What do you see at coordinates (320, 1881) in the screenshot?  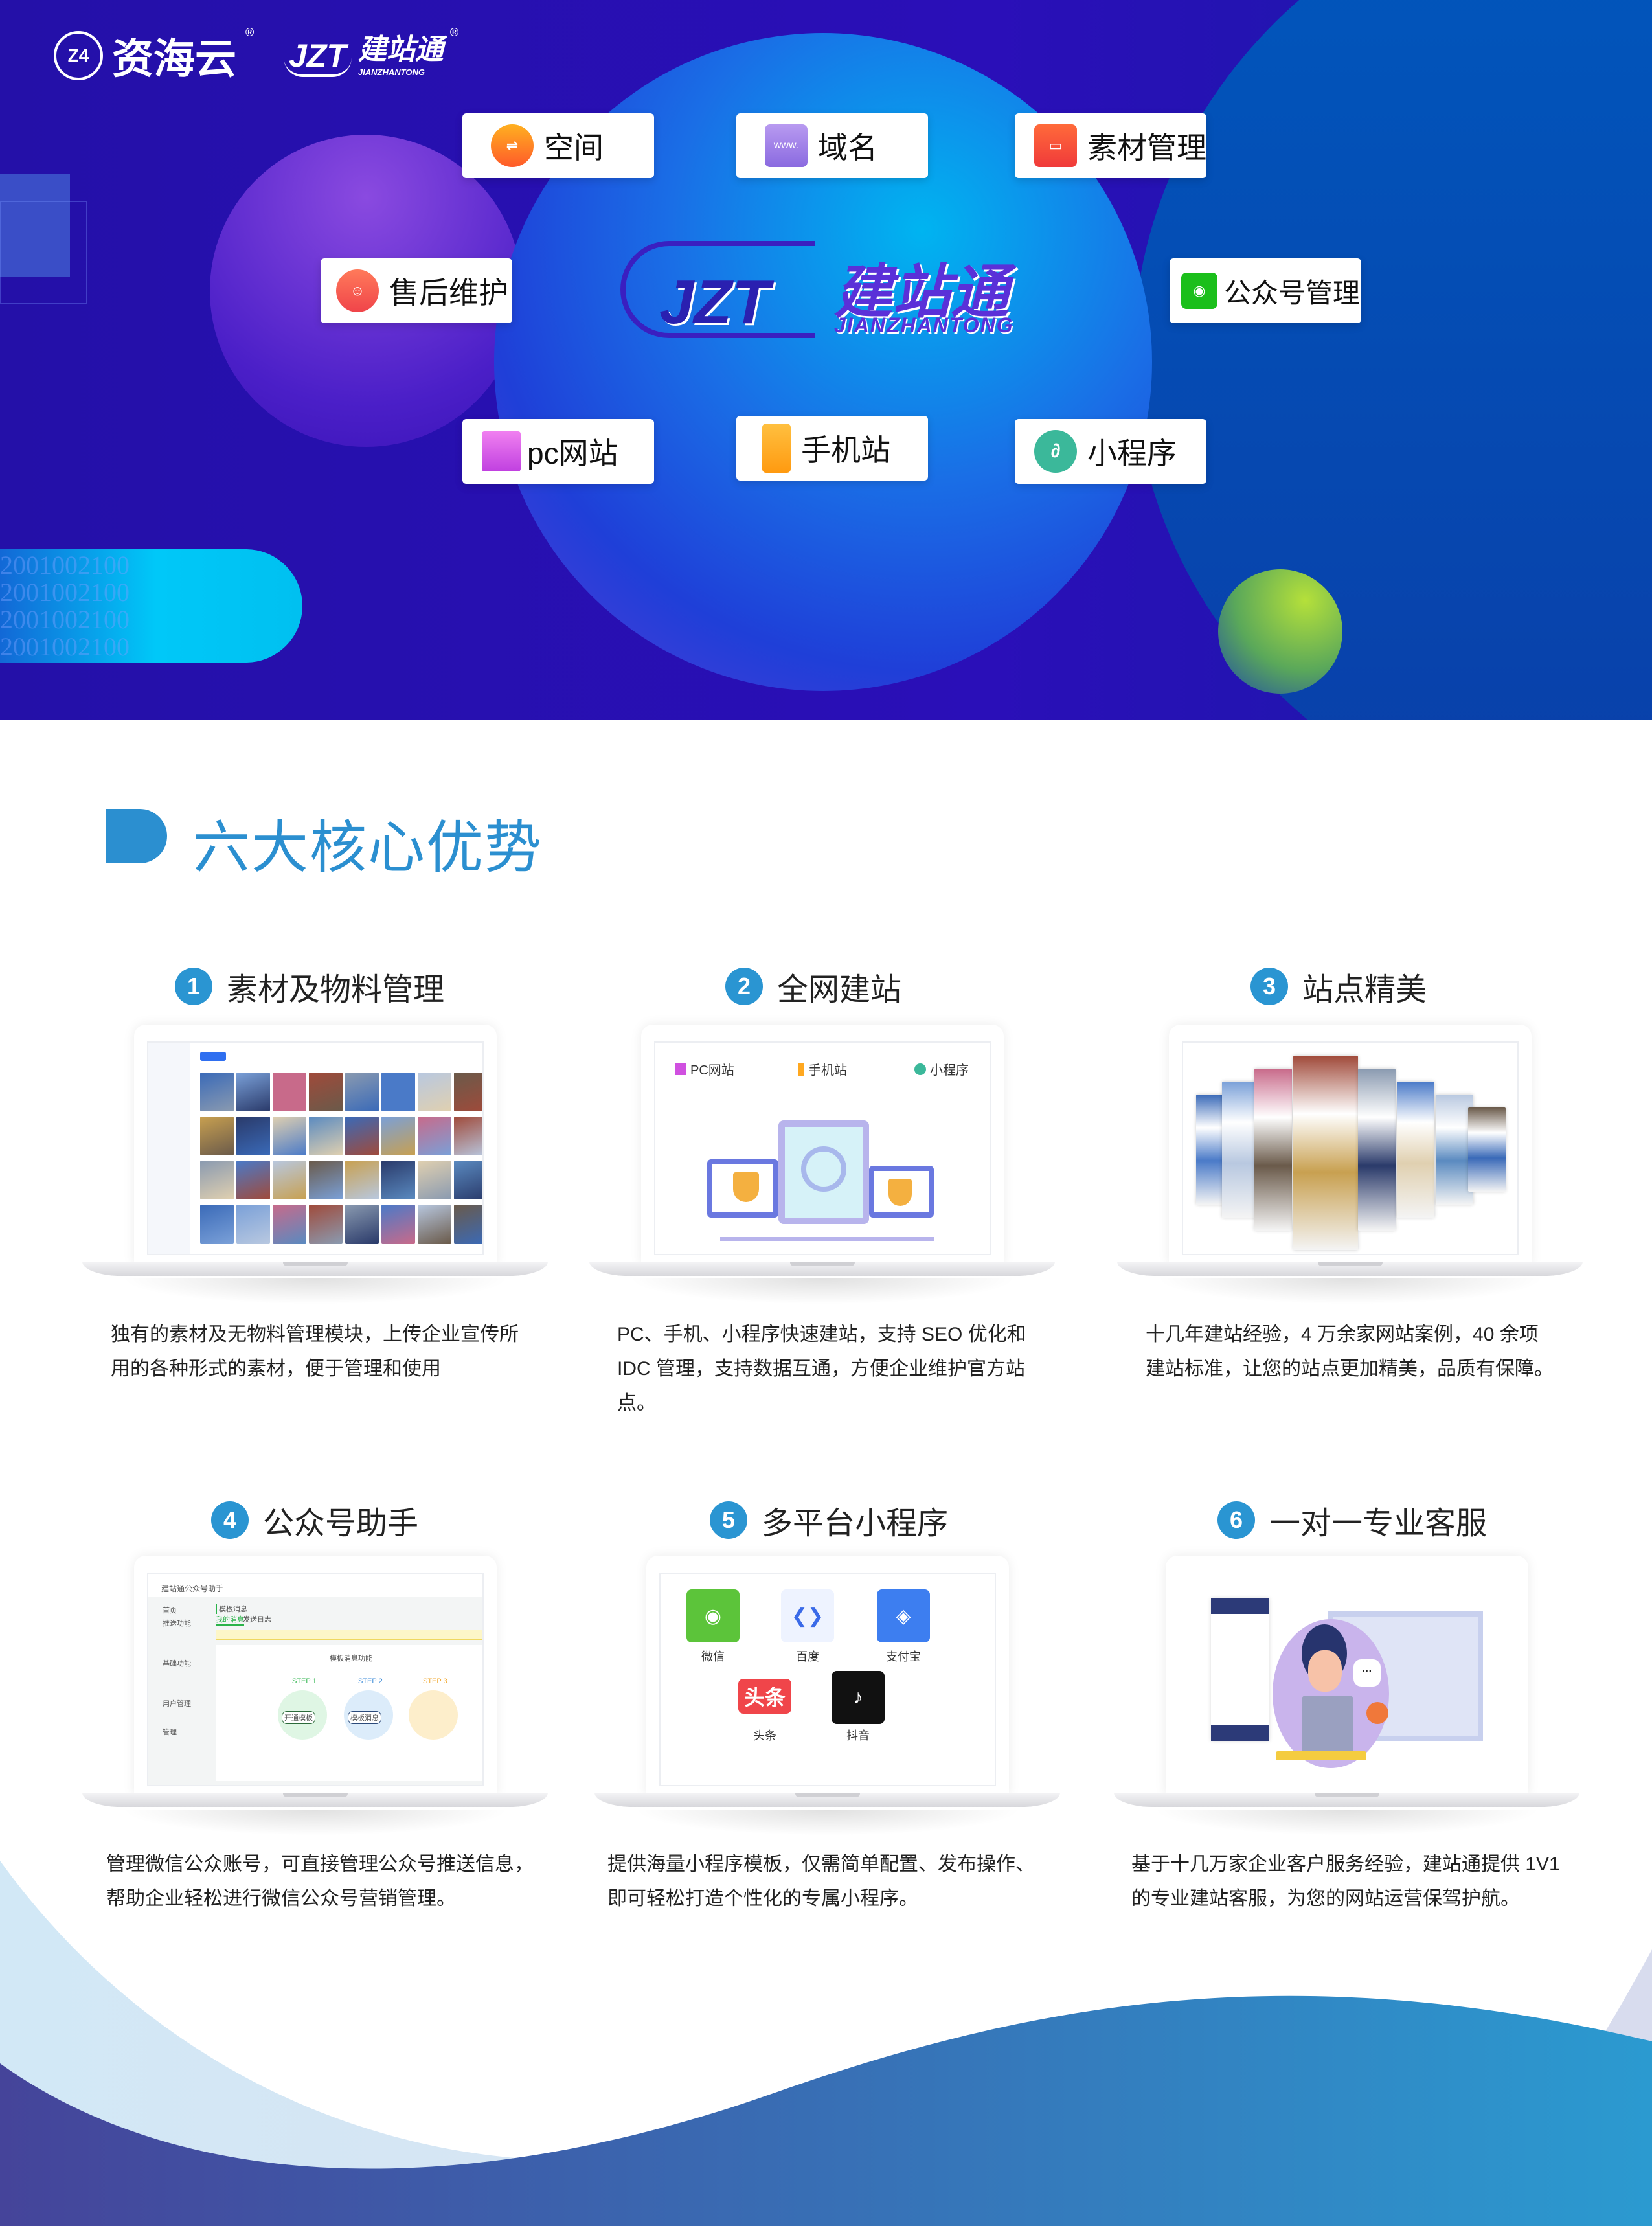 I see `card-desc-4: 管理微信公众账号，可直接管理公众号推送信息， 帮助企业轻松进行微信公众号营销管理。` at bounding box center [320, 1881].